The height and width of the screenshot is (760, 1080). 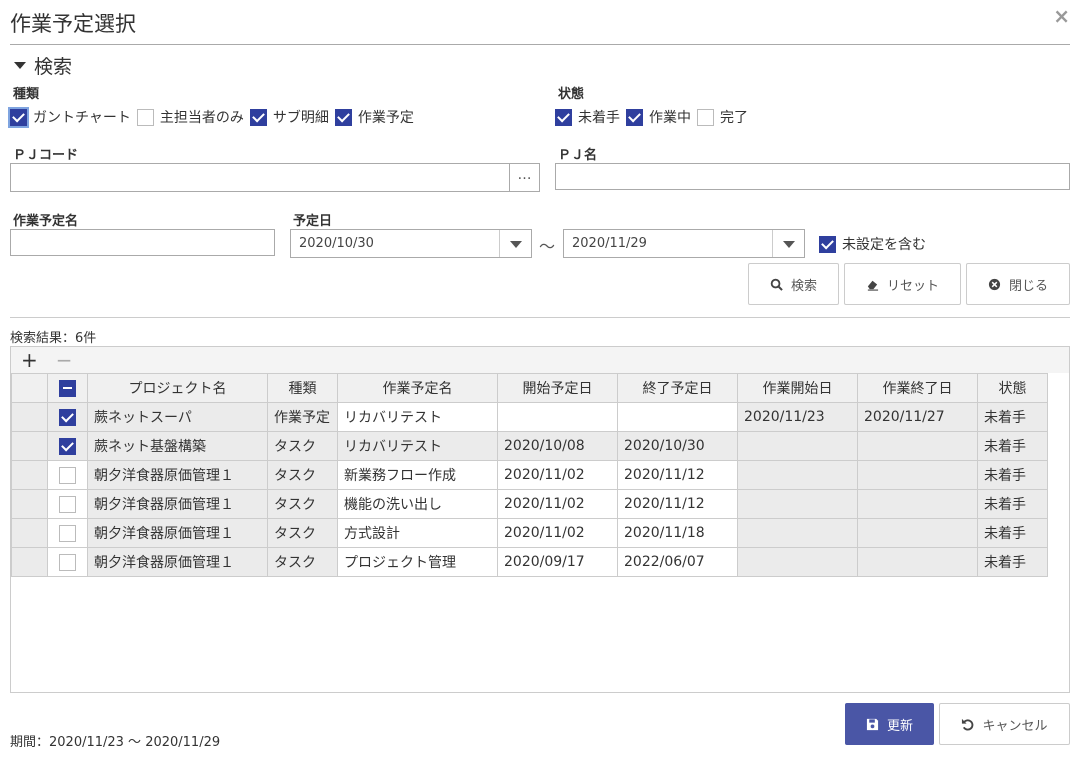 What do you see at coordinates (417, 562) in the screenshot?
I see `cell-task: プロジェクト管理` at bounding box center [417, 562].